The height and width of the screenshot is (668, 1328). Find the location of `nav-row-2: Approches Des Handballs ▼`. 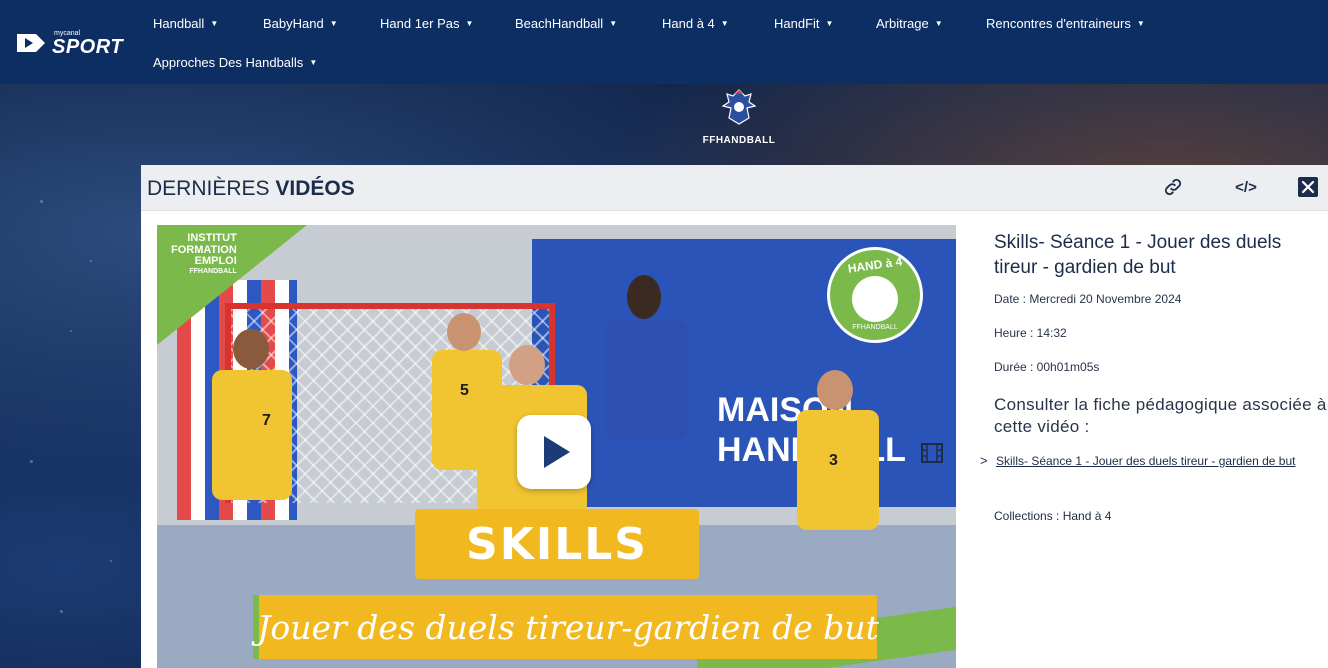

nav-row-2: Approches Des Handballs ▼ is located at coordinates (235, 62).